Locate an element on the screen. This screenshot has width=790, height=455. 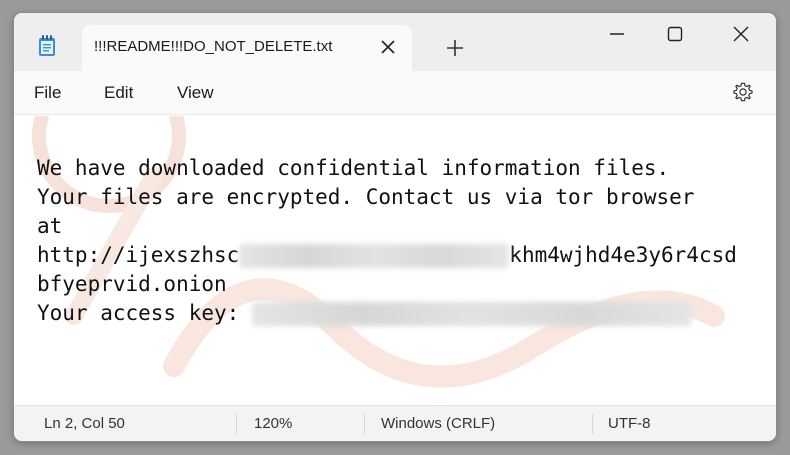
status-bar: Ln 2, Col 50 120% Windows (CRLF) UTF-8 is located at coordinates (395, 423).